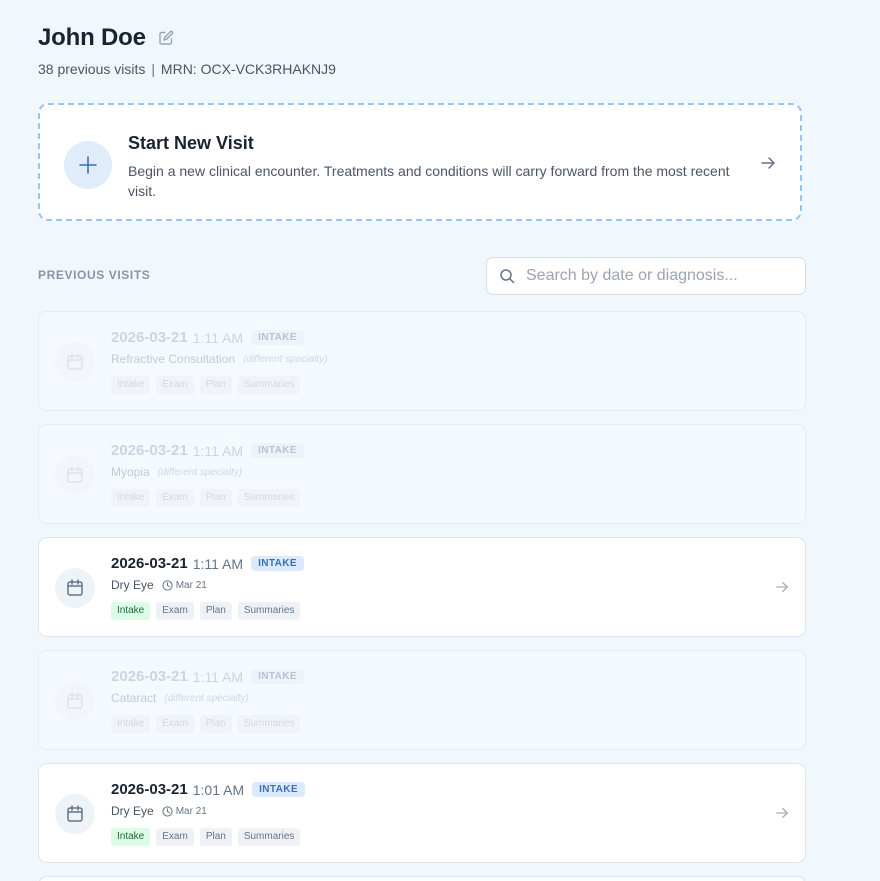 This screenshot has height=881, width=880. Describe the element at coordinates (92, 69) in the screenshot. I see `visit-count: 38 previous visits` at that location.